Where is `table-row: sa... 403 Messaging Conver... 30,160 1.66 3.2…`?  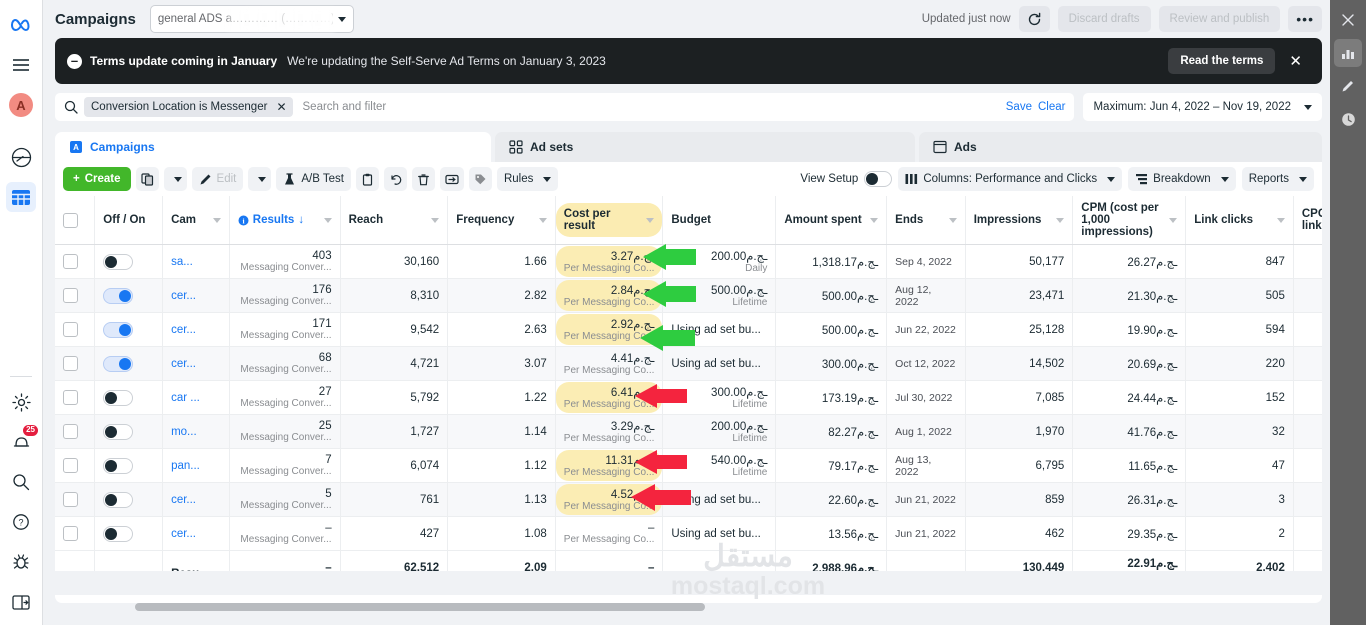 table-row: sa... 403 Messaging Conver... 30,160 1.66 3.2… is located at coordinates (688, 261).